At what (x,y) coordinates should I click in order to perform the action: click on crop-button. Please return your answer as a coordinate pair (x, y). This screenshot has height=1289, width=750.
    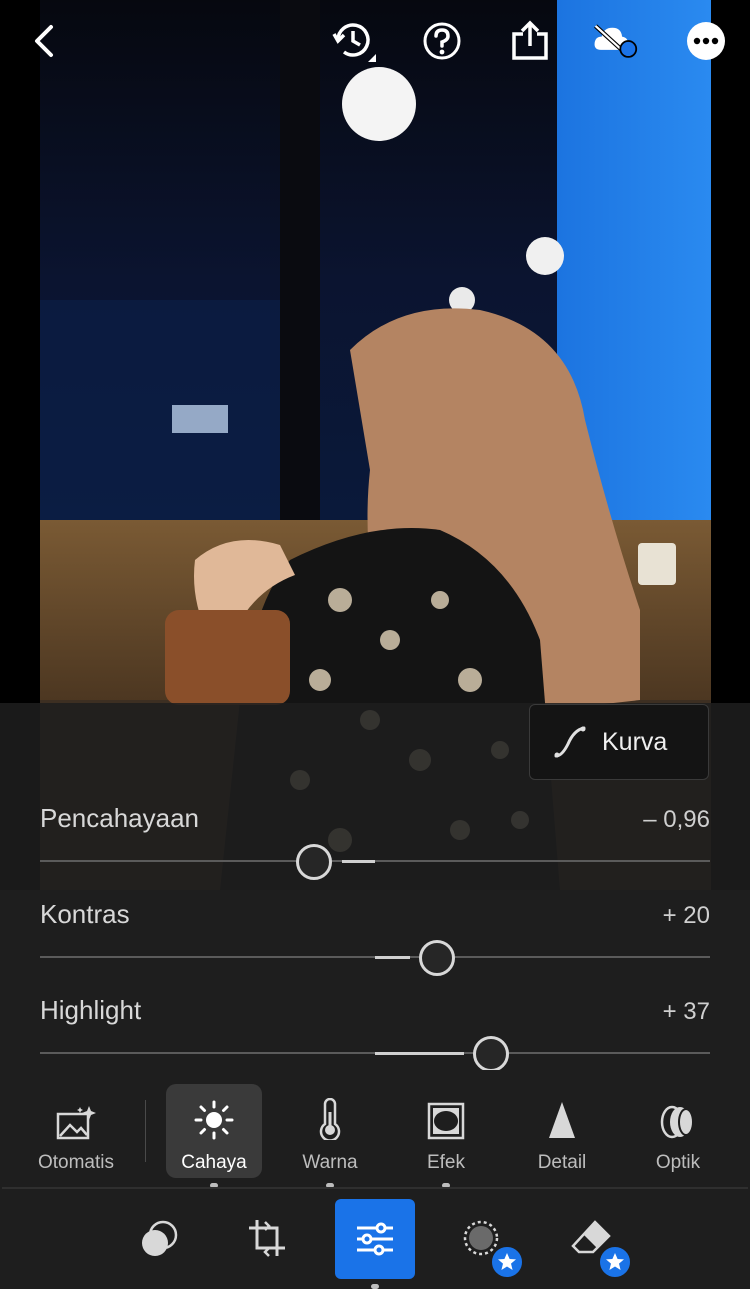
    Looking at the image, I should click on (267, 1239).